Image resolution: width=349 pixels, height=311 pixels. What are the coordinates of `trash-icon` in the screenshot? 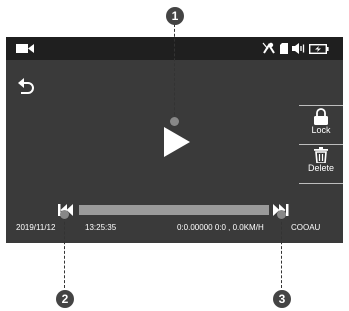 It's located at (321, 155).